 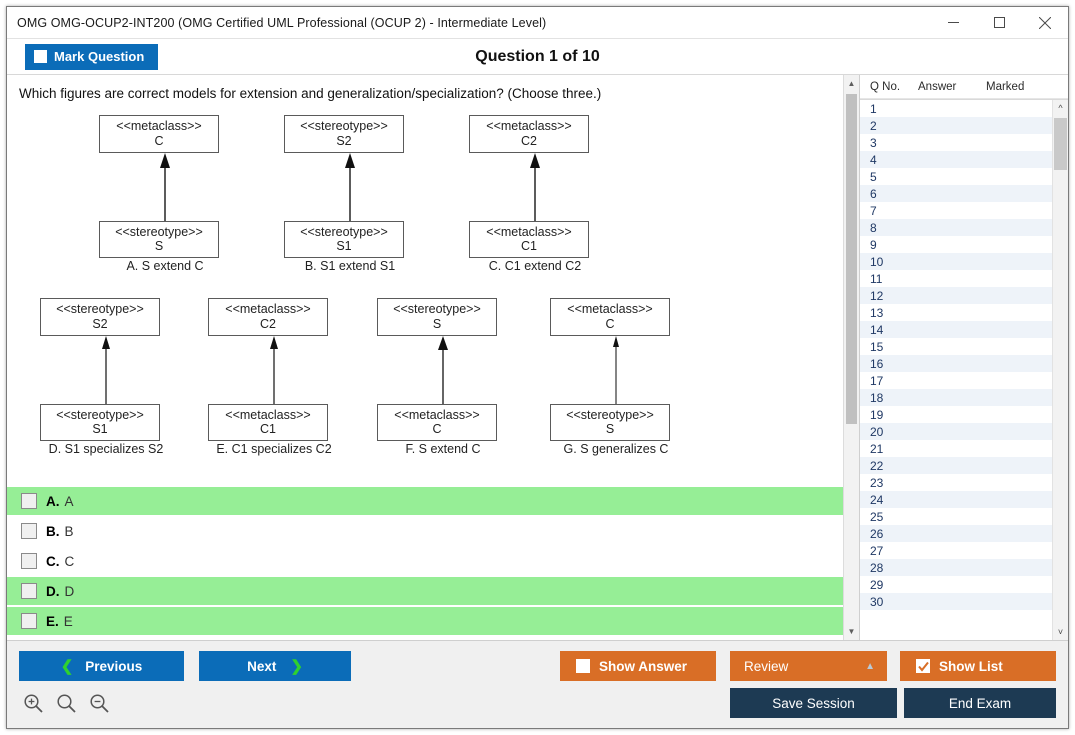 I want to click on option-b-checkbox, so click(x=29, y=531).